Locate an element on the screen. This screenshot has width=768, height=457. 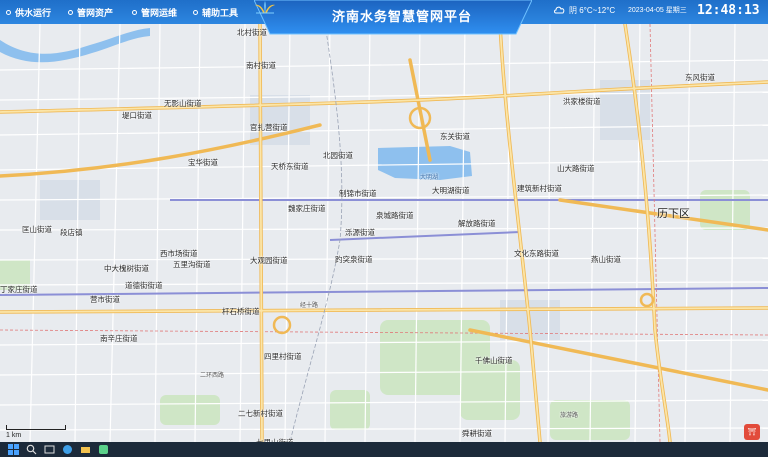
map-label-jiefanglu: 解放路街道 is located at coordinates (477, 223).